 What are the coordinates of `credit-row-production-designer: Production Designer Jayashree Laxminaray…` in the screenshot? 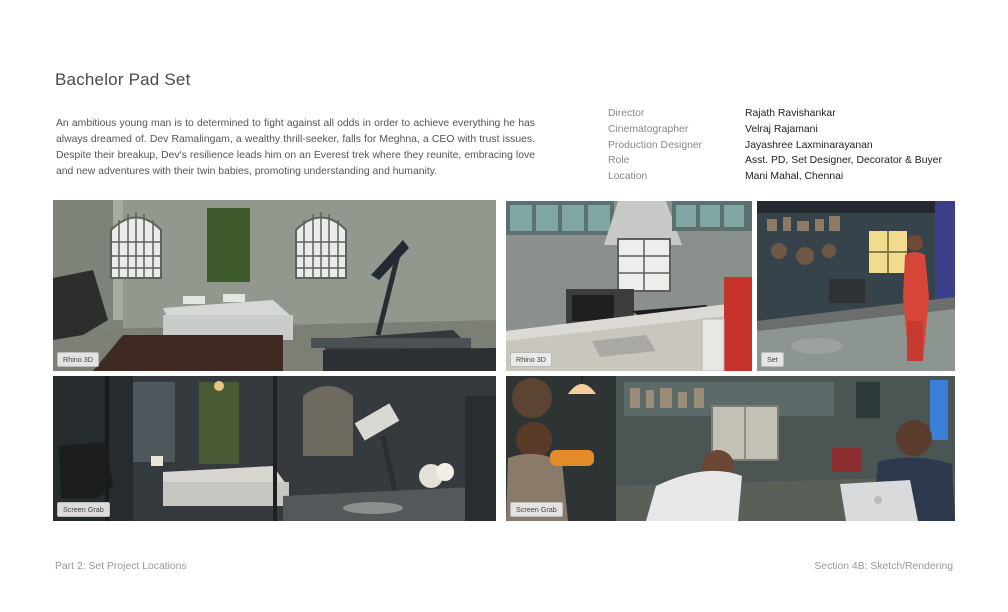 It's located at (775, 146).